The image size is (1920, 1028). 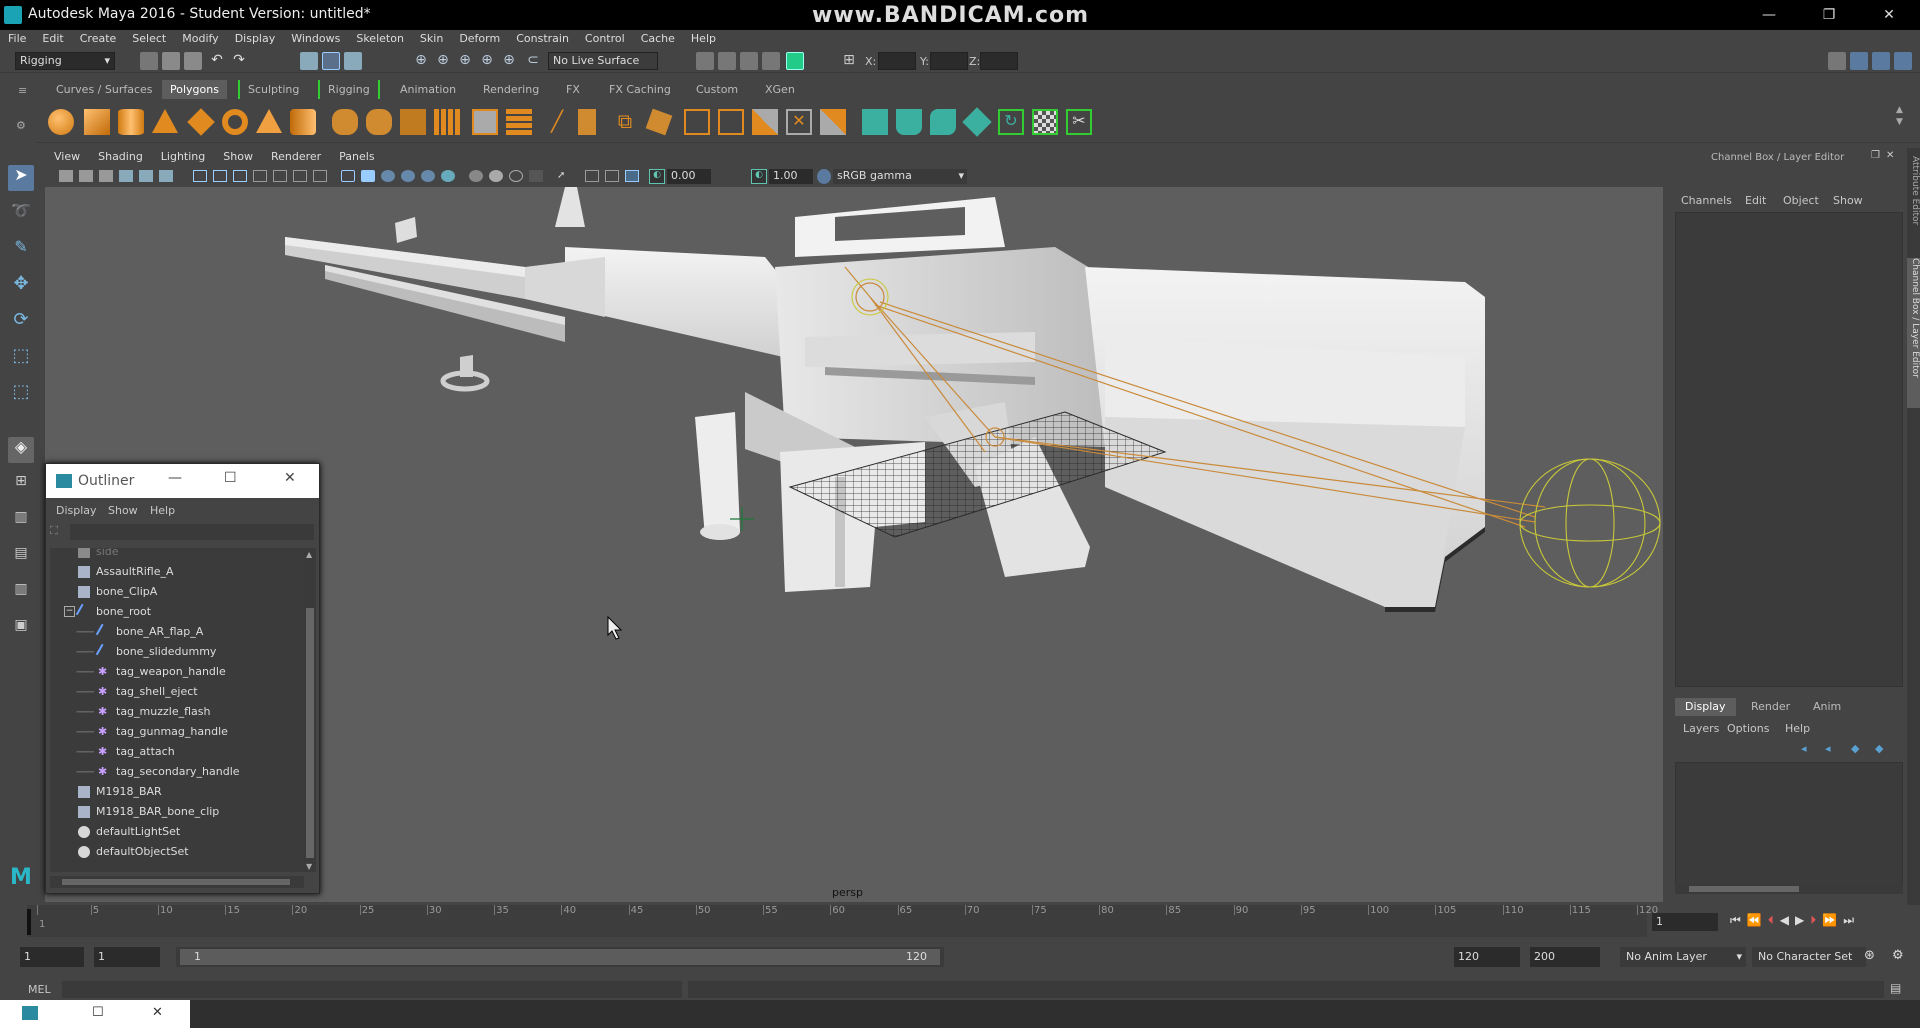 I want to click on gate-mask-icon, so click(x=260, y=176).